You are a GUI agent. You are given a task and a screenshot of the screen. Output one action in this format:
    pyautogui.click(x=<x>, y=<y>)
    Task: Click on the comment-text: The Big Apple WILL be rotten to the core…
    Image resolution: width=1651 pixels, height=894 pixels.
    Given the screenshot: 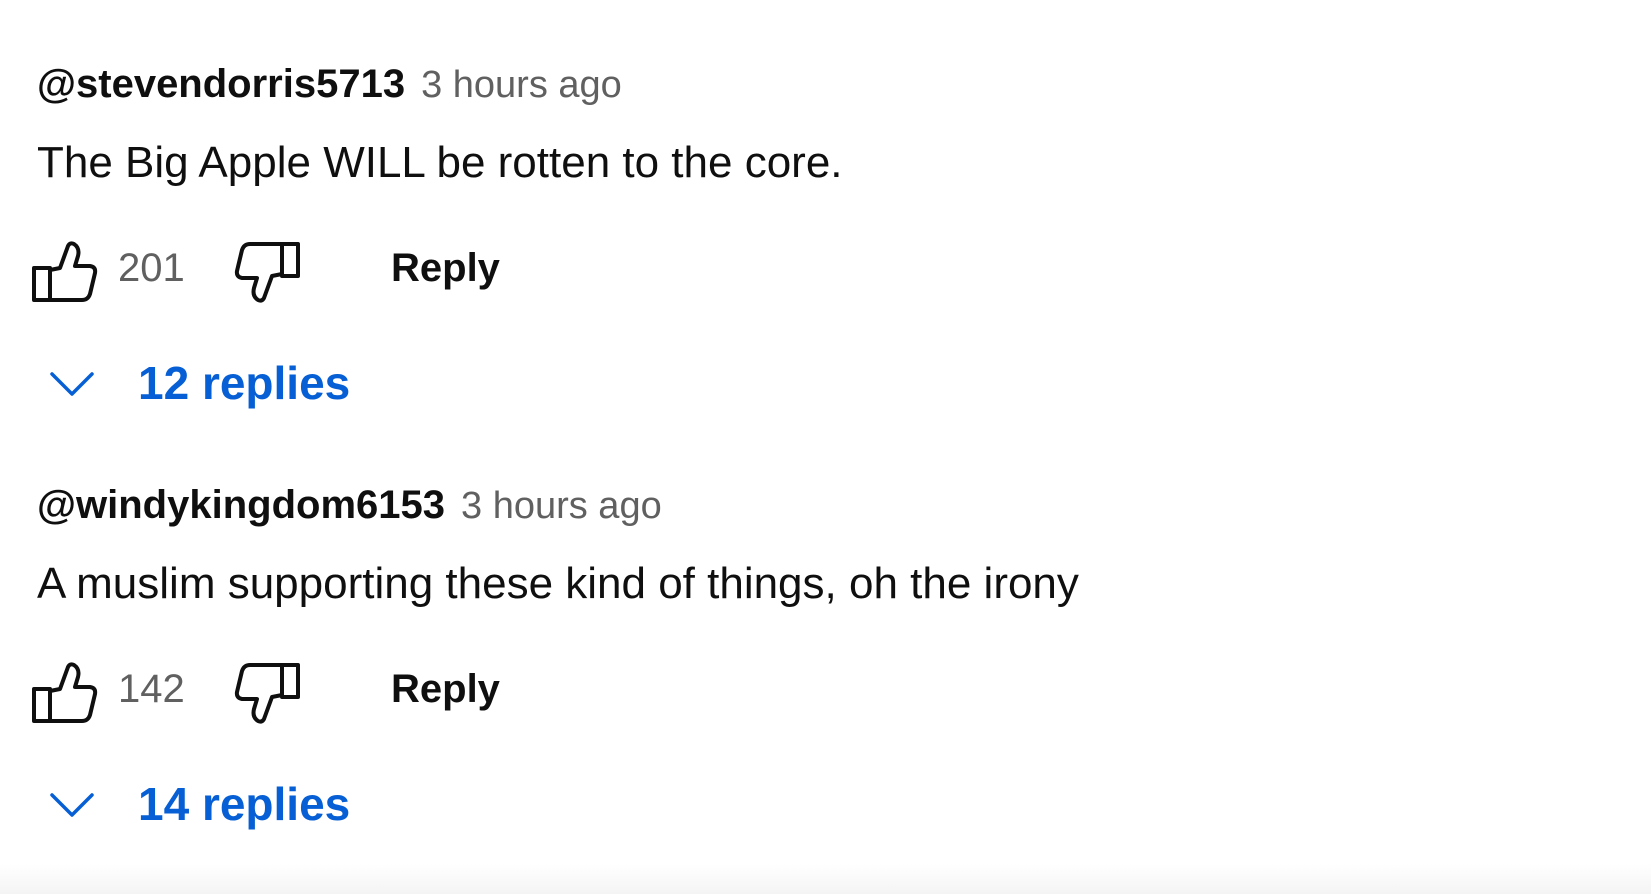 What is the action you would take?
    pyautogui.click(x=440, y=162)
    